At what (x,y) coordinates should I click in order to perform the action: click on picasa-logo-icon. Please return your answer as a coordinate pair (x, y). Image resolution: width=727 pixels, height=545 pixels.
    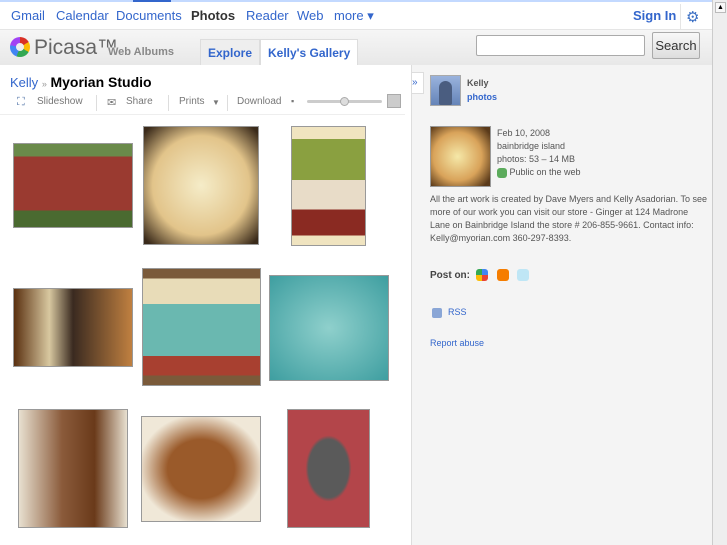
    Looking at the image, I should click on (20, 47).